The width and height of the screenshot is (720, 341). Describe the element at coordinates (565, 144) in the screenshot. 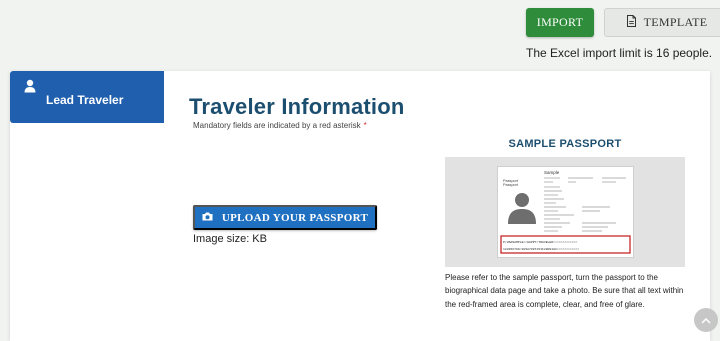

I see `sample-passport-title: SAMPLE PASSPORT` at that location.